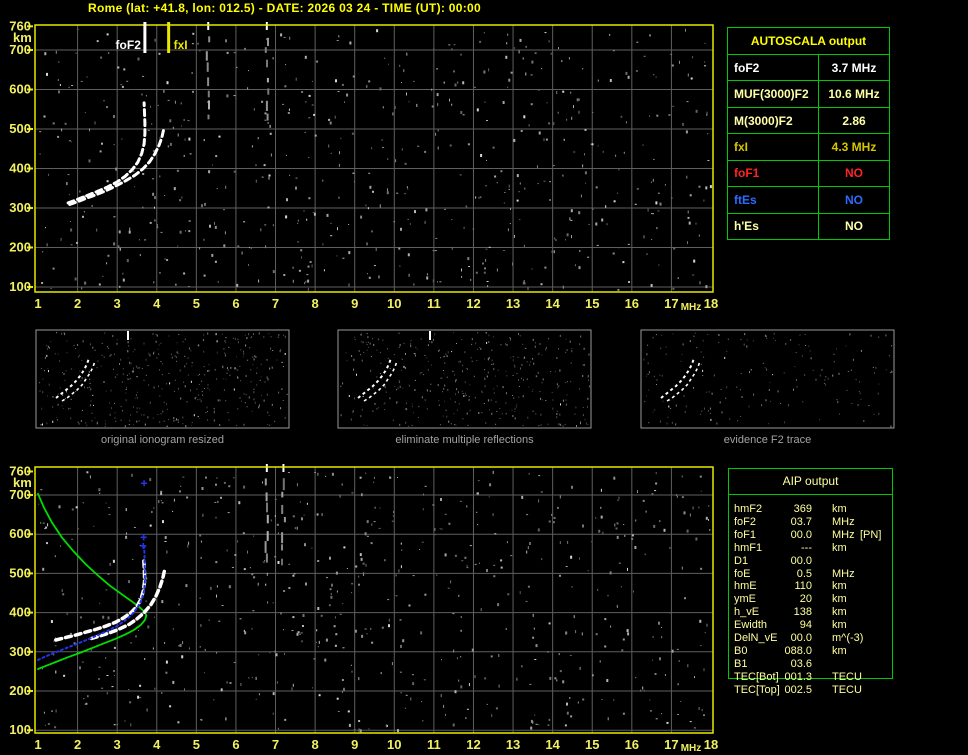 Image resolution: width=968 pixels, height=755 pixels. Describe the element at coordinates (798, 689) in the screenshot. I see `param-value: 002.5` at that location.